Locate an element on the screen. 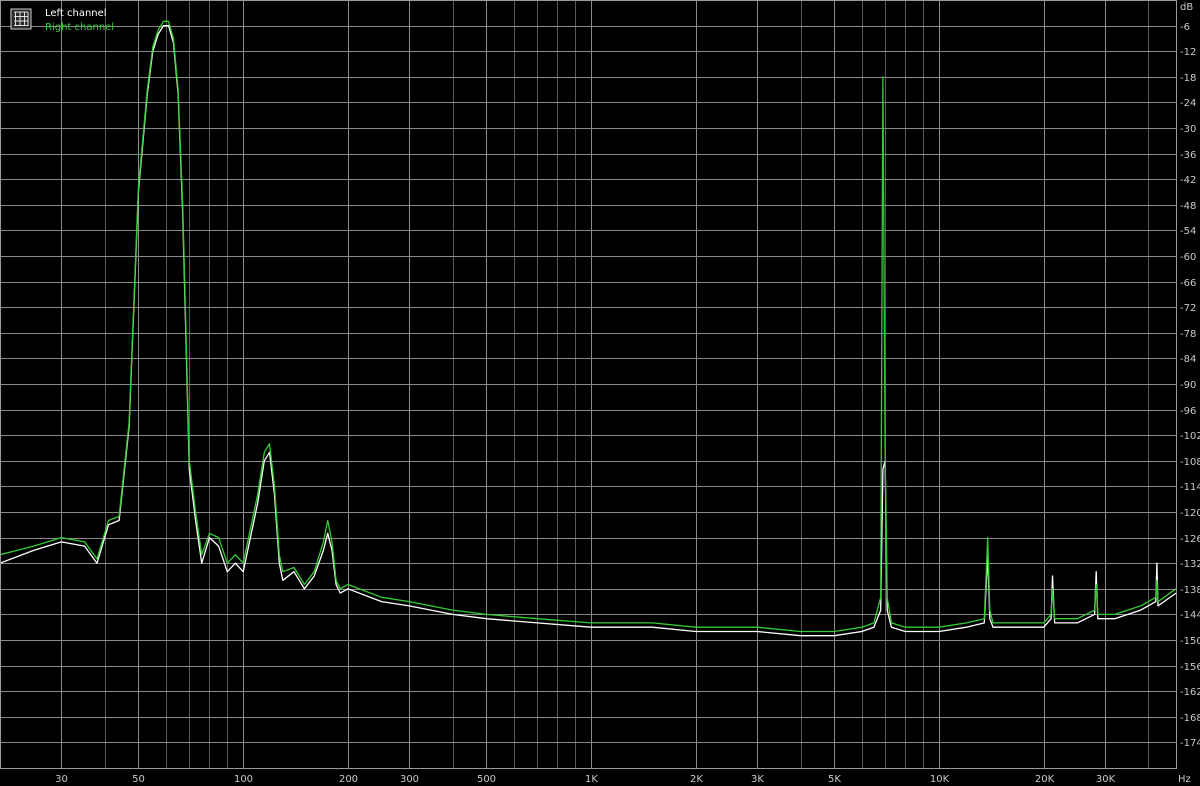  x-unit-label: Hz is located at coordinates (1184, 779).